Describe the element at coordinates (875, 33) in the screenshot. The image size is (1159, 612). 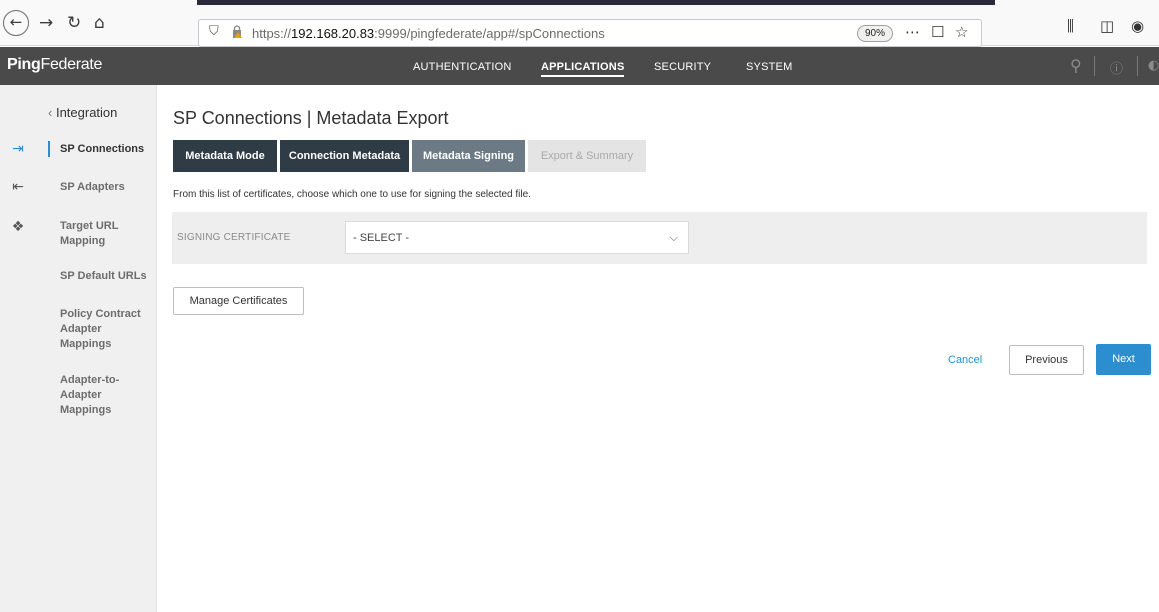
I see `zoom-level-badge: 90%` at that location.